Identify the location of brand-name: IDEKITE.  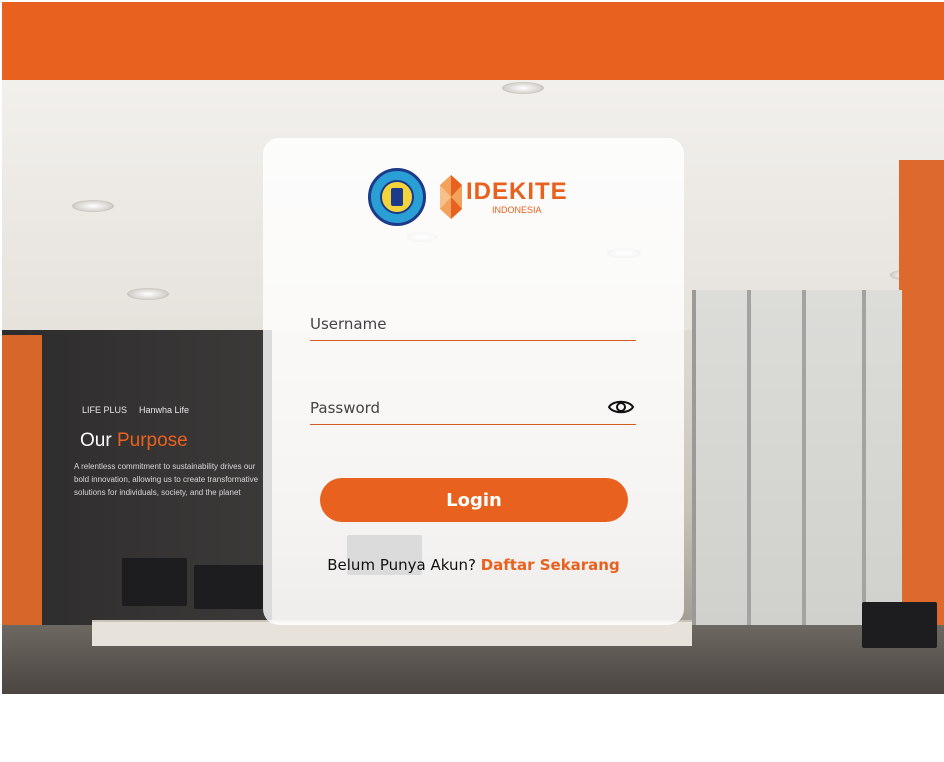
(517, 191).